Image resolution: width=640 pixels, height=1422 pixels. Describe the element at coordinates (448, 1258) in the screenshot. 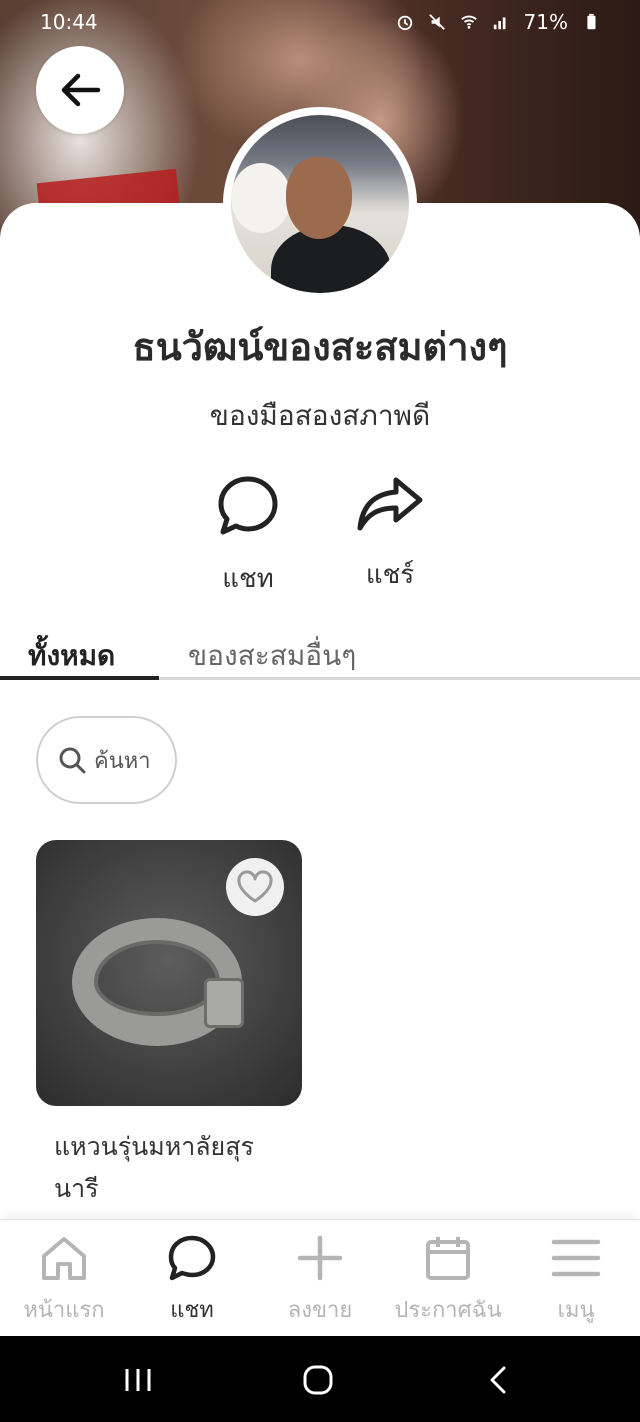

I see `calendar-icon` at that location.